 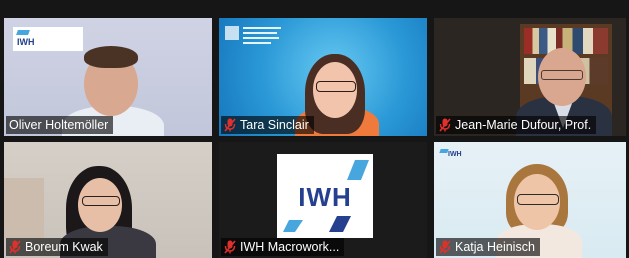 What do you see at coordinates (530, 77) in the screenshot?
I see `participant-tile-jean-marie-dufour: Jean-Marie Dufour, Prof.` at bounding box center [530, 77].